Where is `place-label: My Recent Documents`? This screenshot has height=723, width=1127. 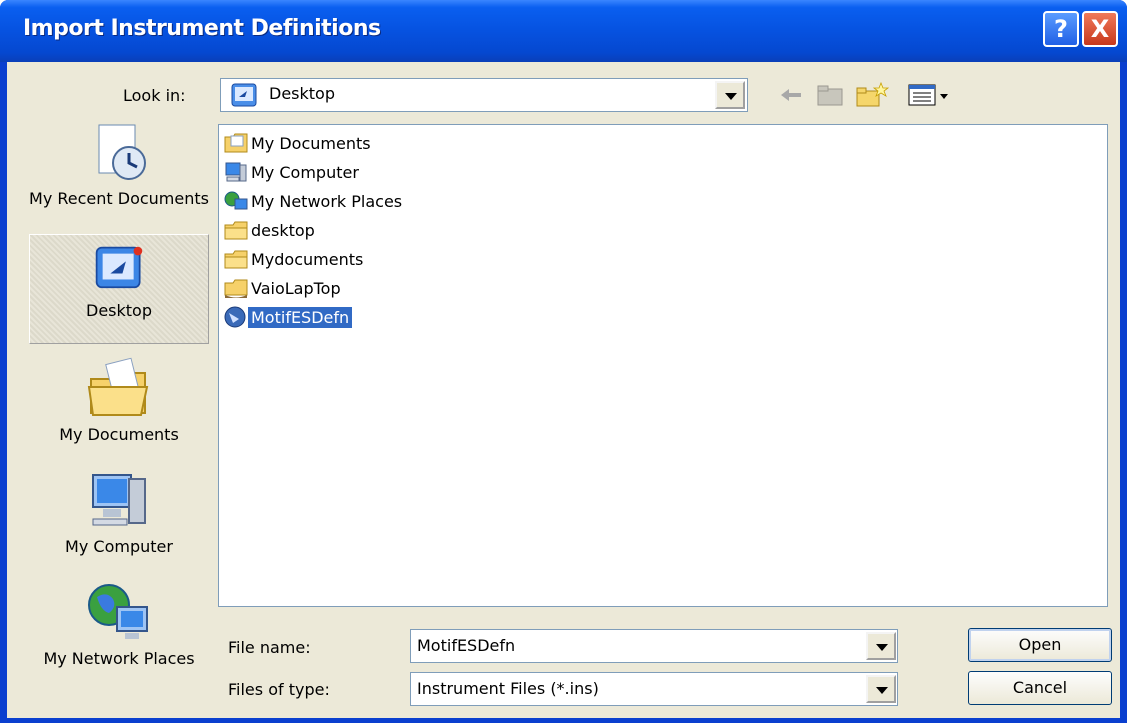 place-label: My Recent Documents is located at coordinates (119, 198).